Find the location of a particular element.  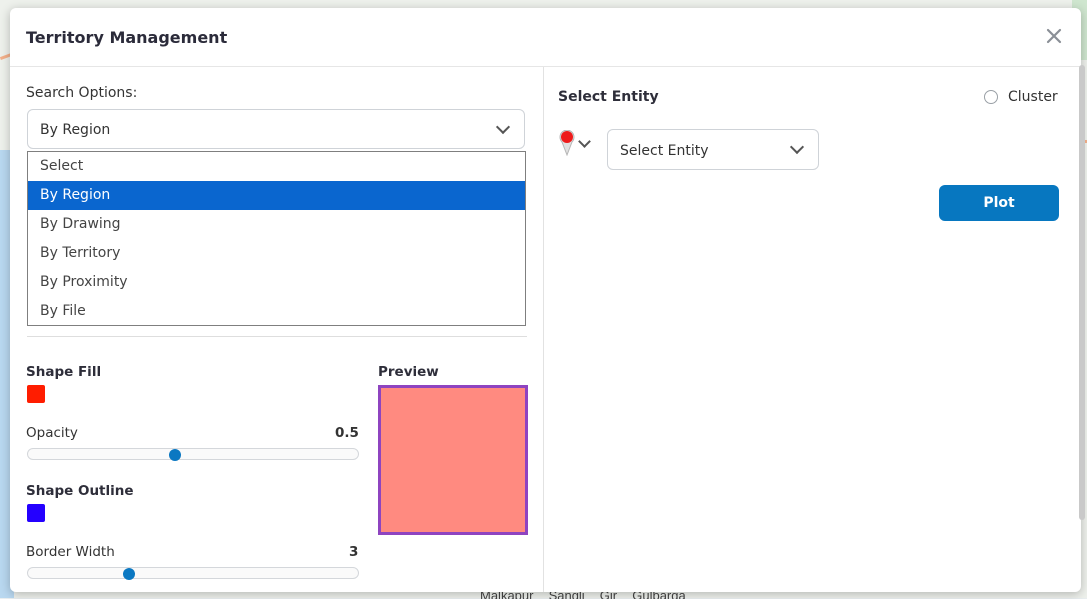

close-button is located at coordinates (1054, 36).